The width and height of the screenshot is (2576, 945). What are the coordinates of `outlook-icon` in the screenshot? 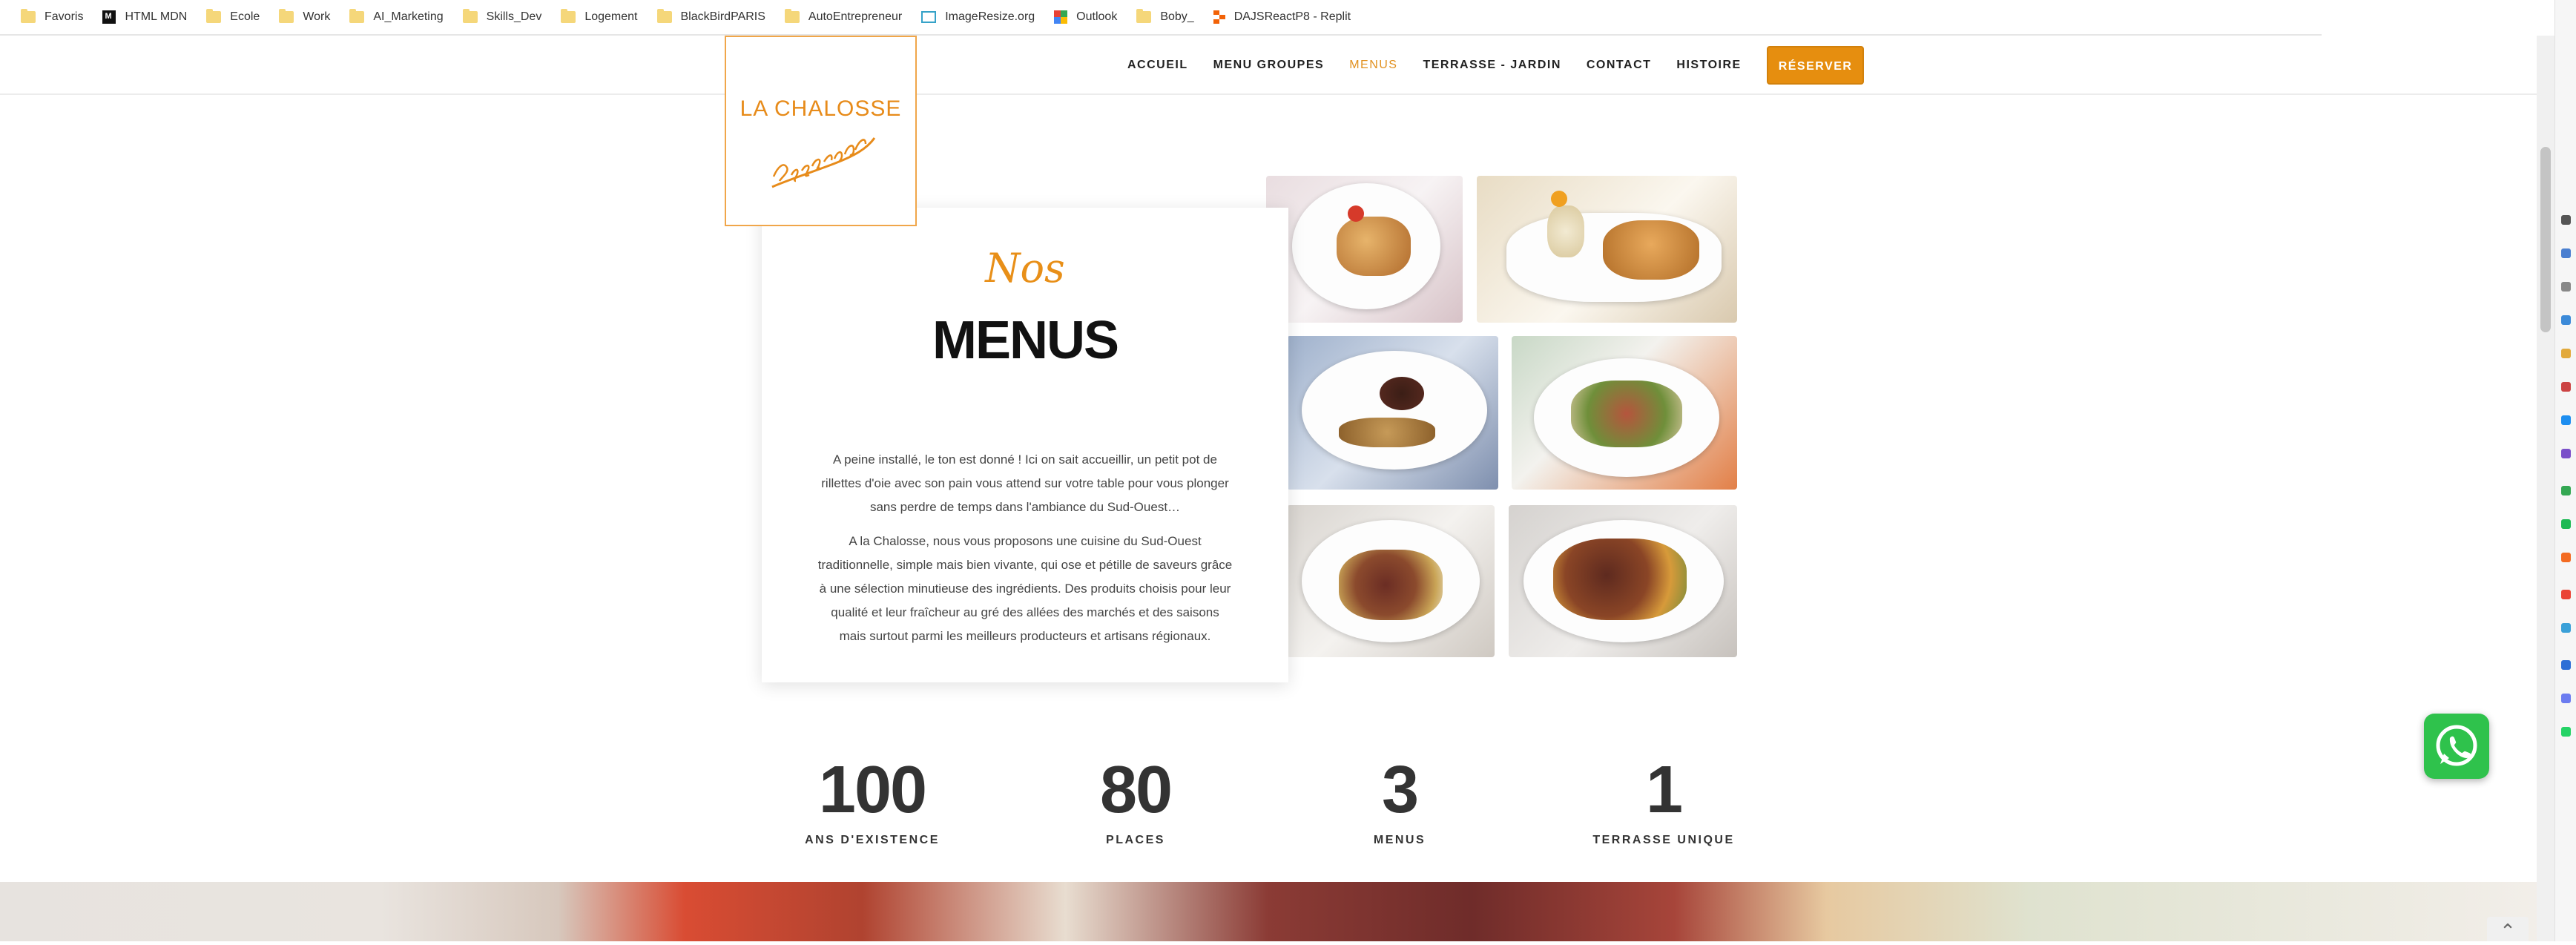 It's located at (1061, 17).